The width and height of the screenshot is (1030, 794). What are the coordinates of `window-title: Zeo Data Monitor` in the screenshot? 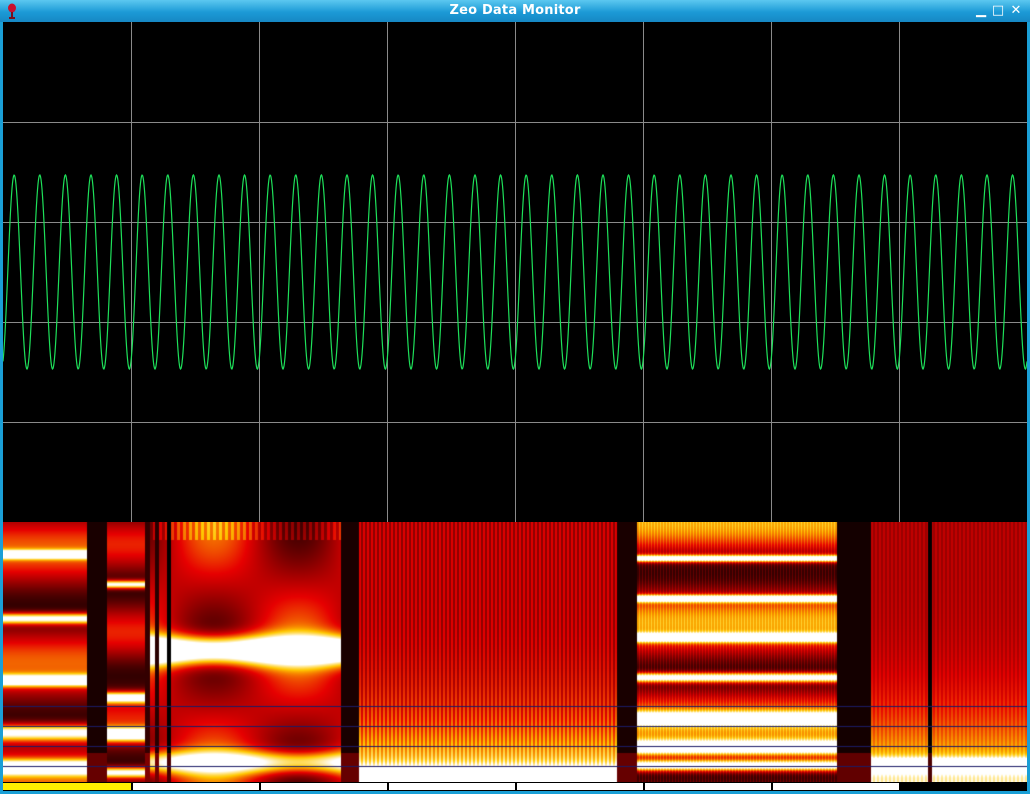 It's located at (515, 10).